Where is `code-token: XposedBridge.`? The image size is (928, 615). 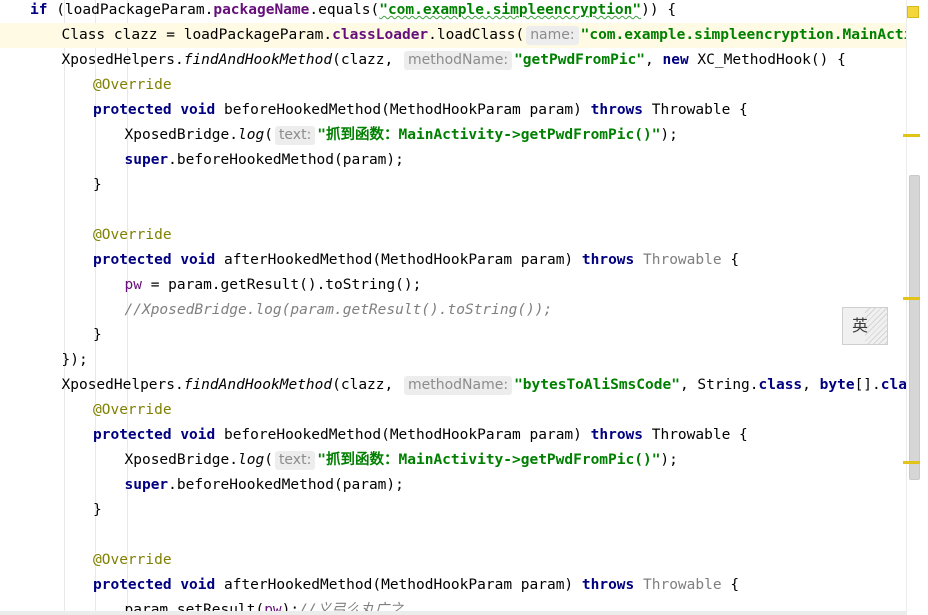
code-token: XposedBridge. is located at coordinates (181, 135).